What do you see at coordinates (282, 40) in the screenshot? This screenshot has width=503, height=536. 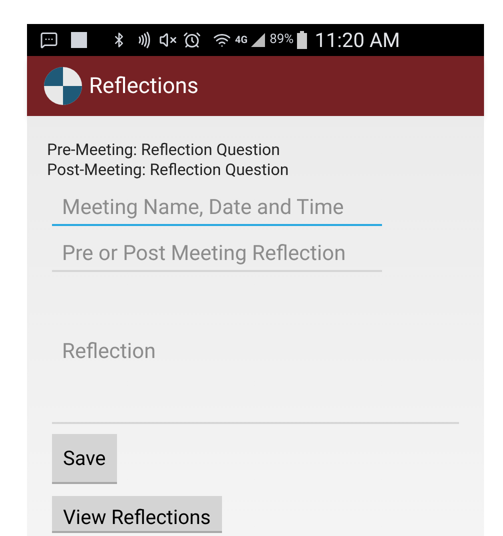 I see `battery-level: 89%` at bounding box center [282, 40].